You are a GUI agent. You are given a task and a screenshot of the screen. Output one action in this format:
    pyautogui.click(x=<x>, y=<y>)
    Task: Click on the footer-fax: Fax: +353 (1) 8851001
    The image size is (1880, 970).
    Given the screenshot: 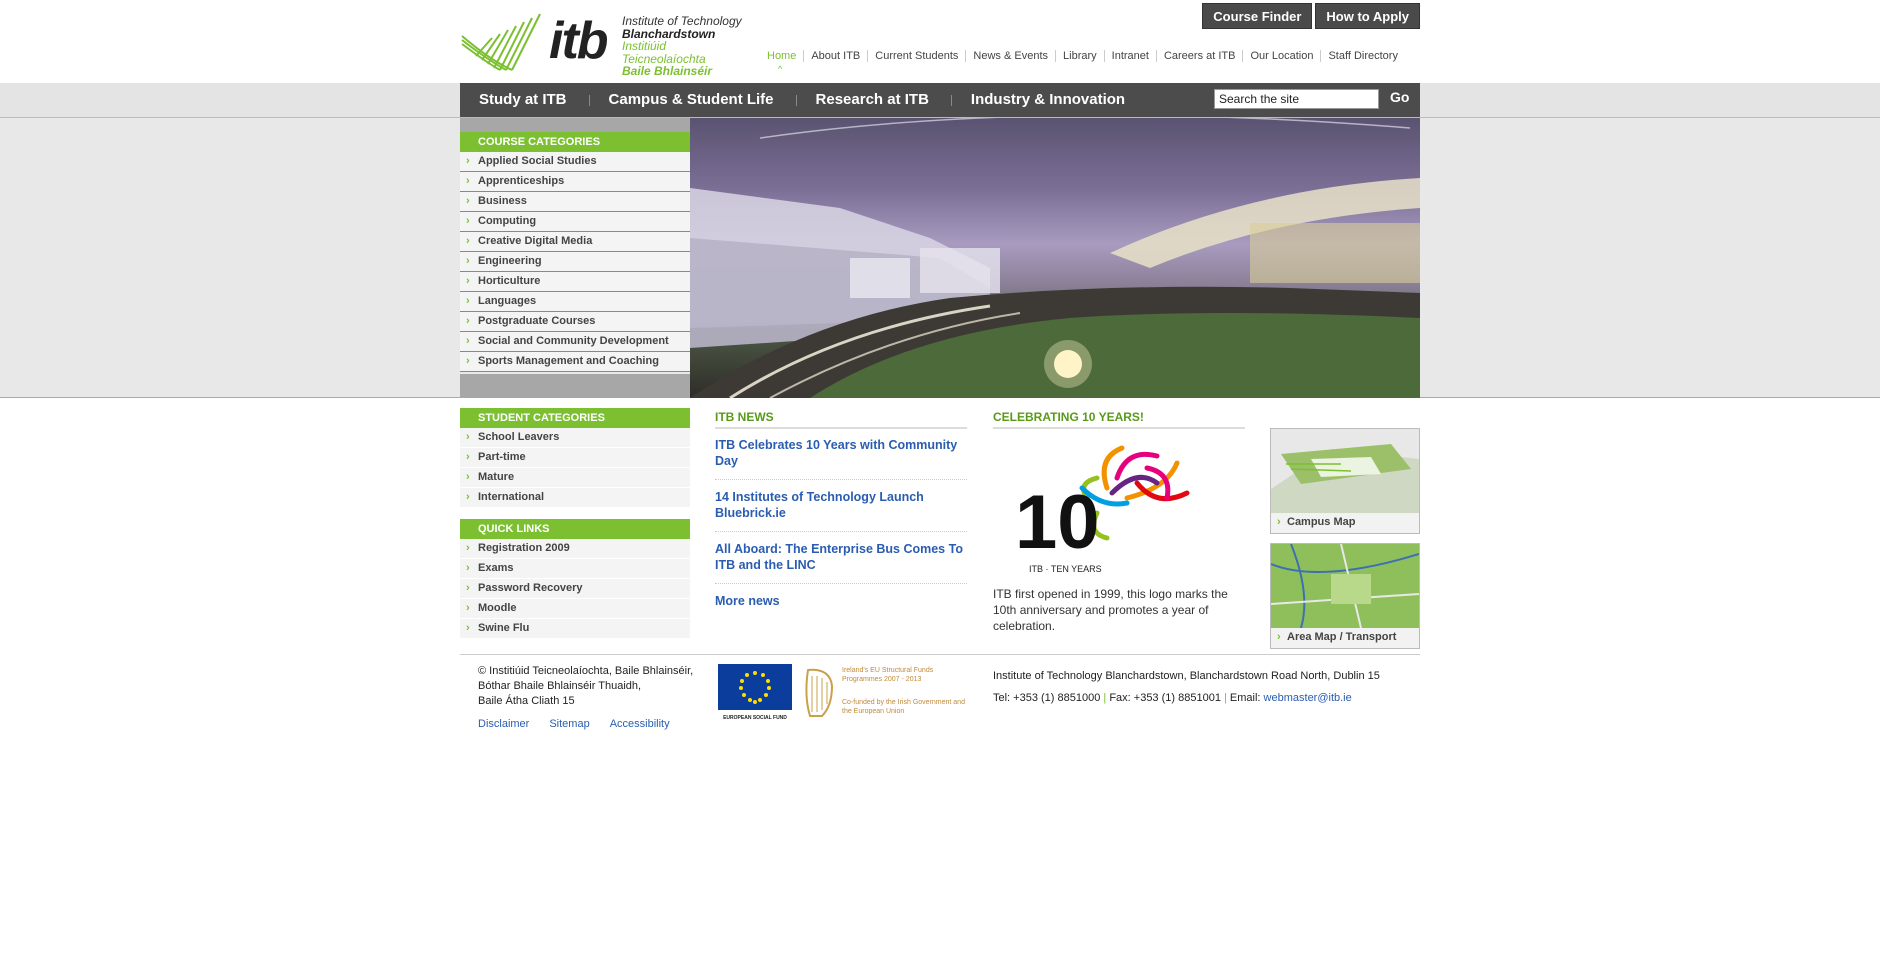 What is the action you would take?
    pyautogui.click(x=1165, y=698)
    